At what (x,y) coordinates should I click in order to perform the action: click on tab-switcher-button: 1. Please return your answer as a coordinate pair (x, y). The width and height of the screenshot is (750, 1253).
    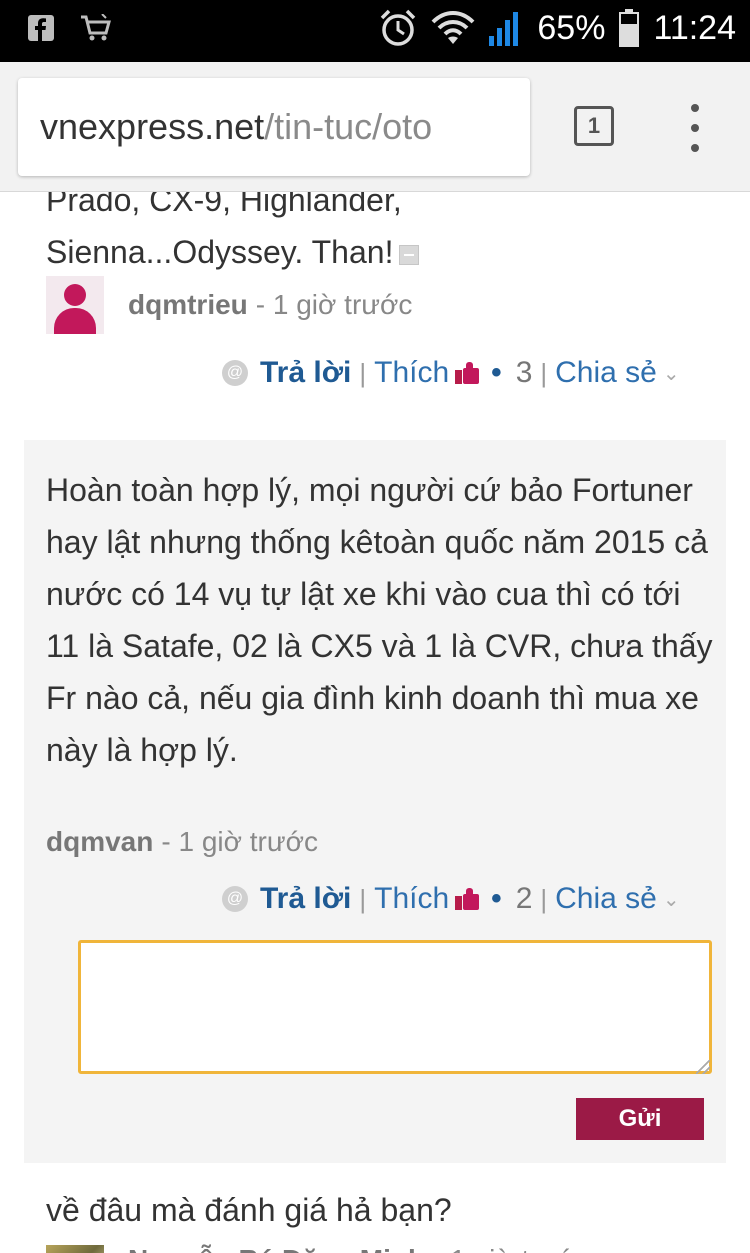
    Looking at the image, I should click on (594, 126).